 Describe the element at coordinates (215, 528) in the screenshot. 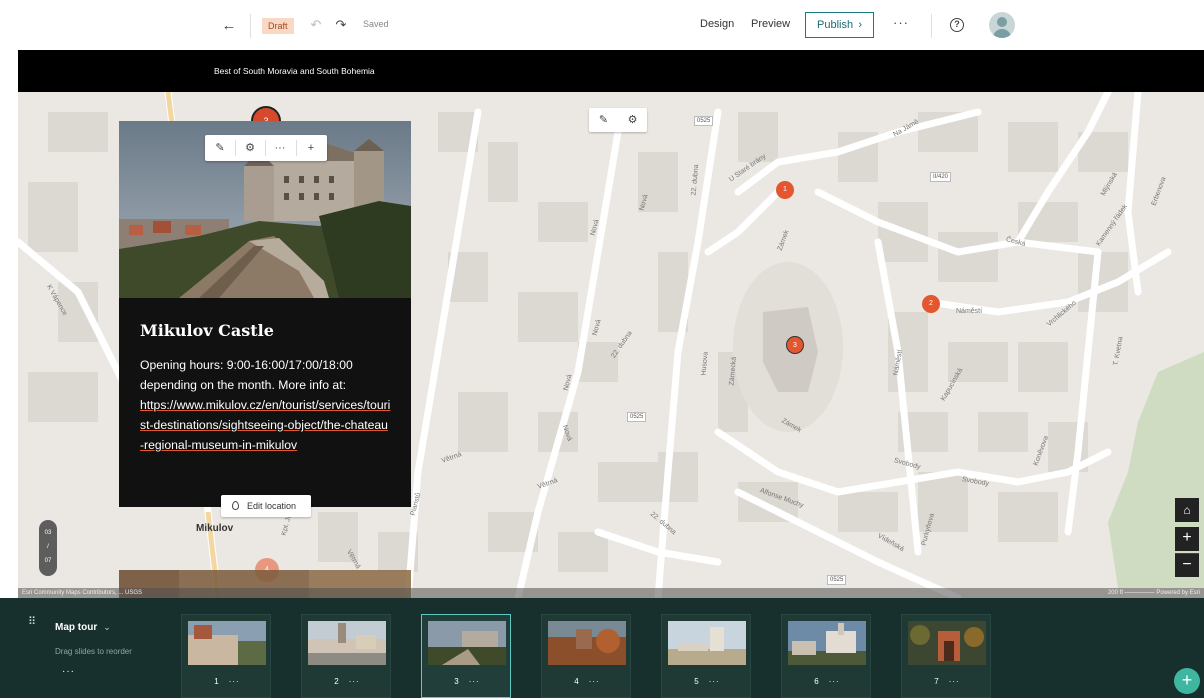

I see `place-label: Mikulov` at that location.